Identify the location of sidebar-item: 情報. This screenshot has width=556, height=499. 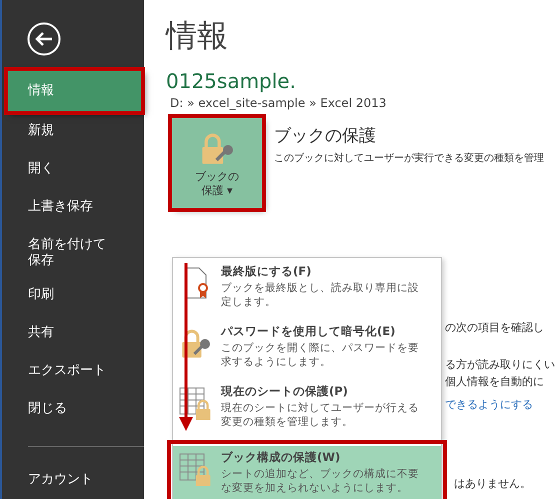
(74, 91).